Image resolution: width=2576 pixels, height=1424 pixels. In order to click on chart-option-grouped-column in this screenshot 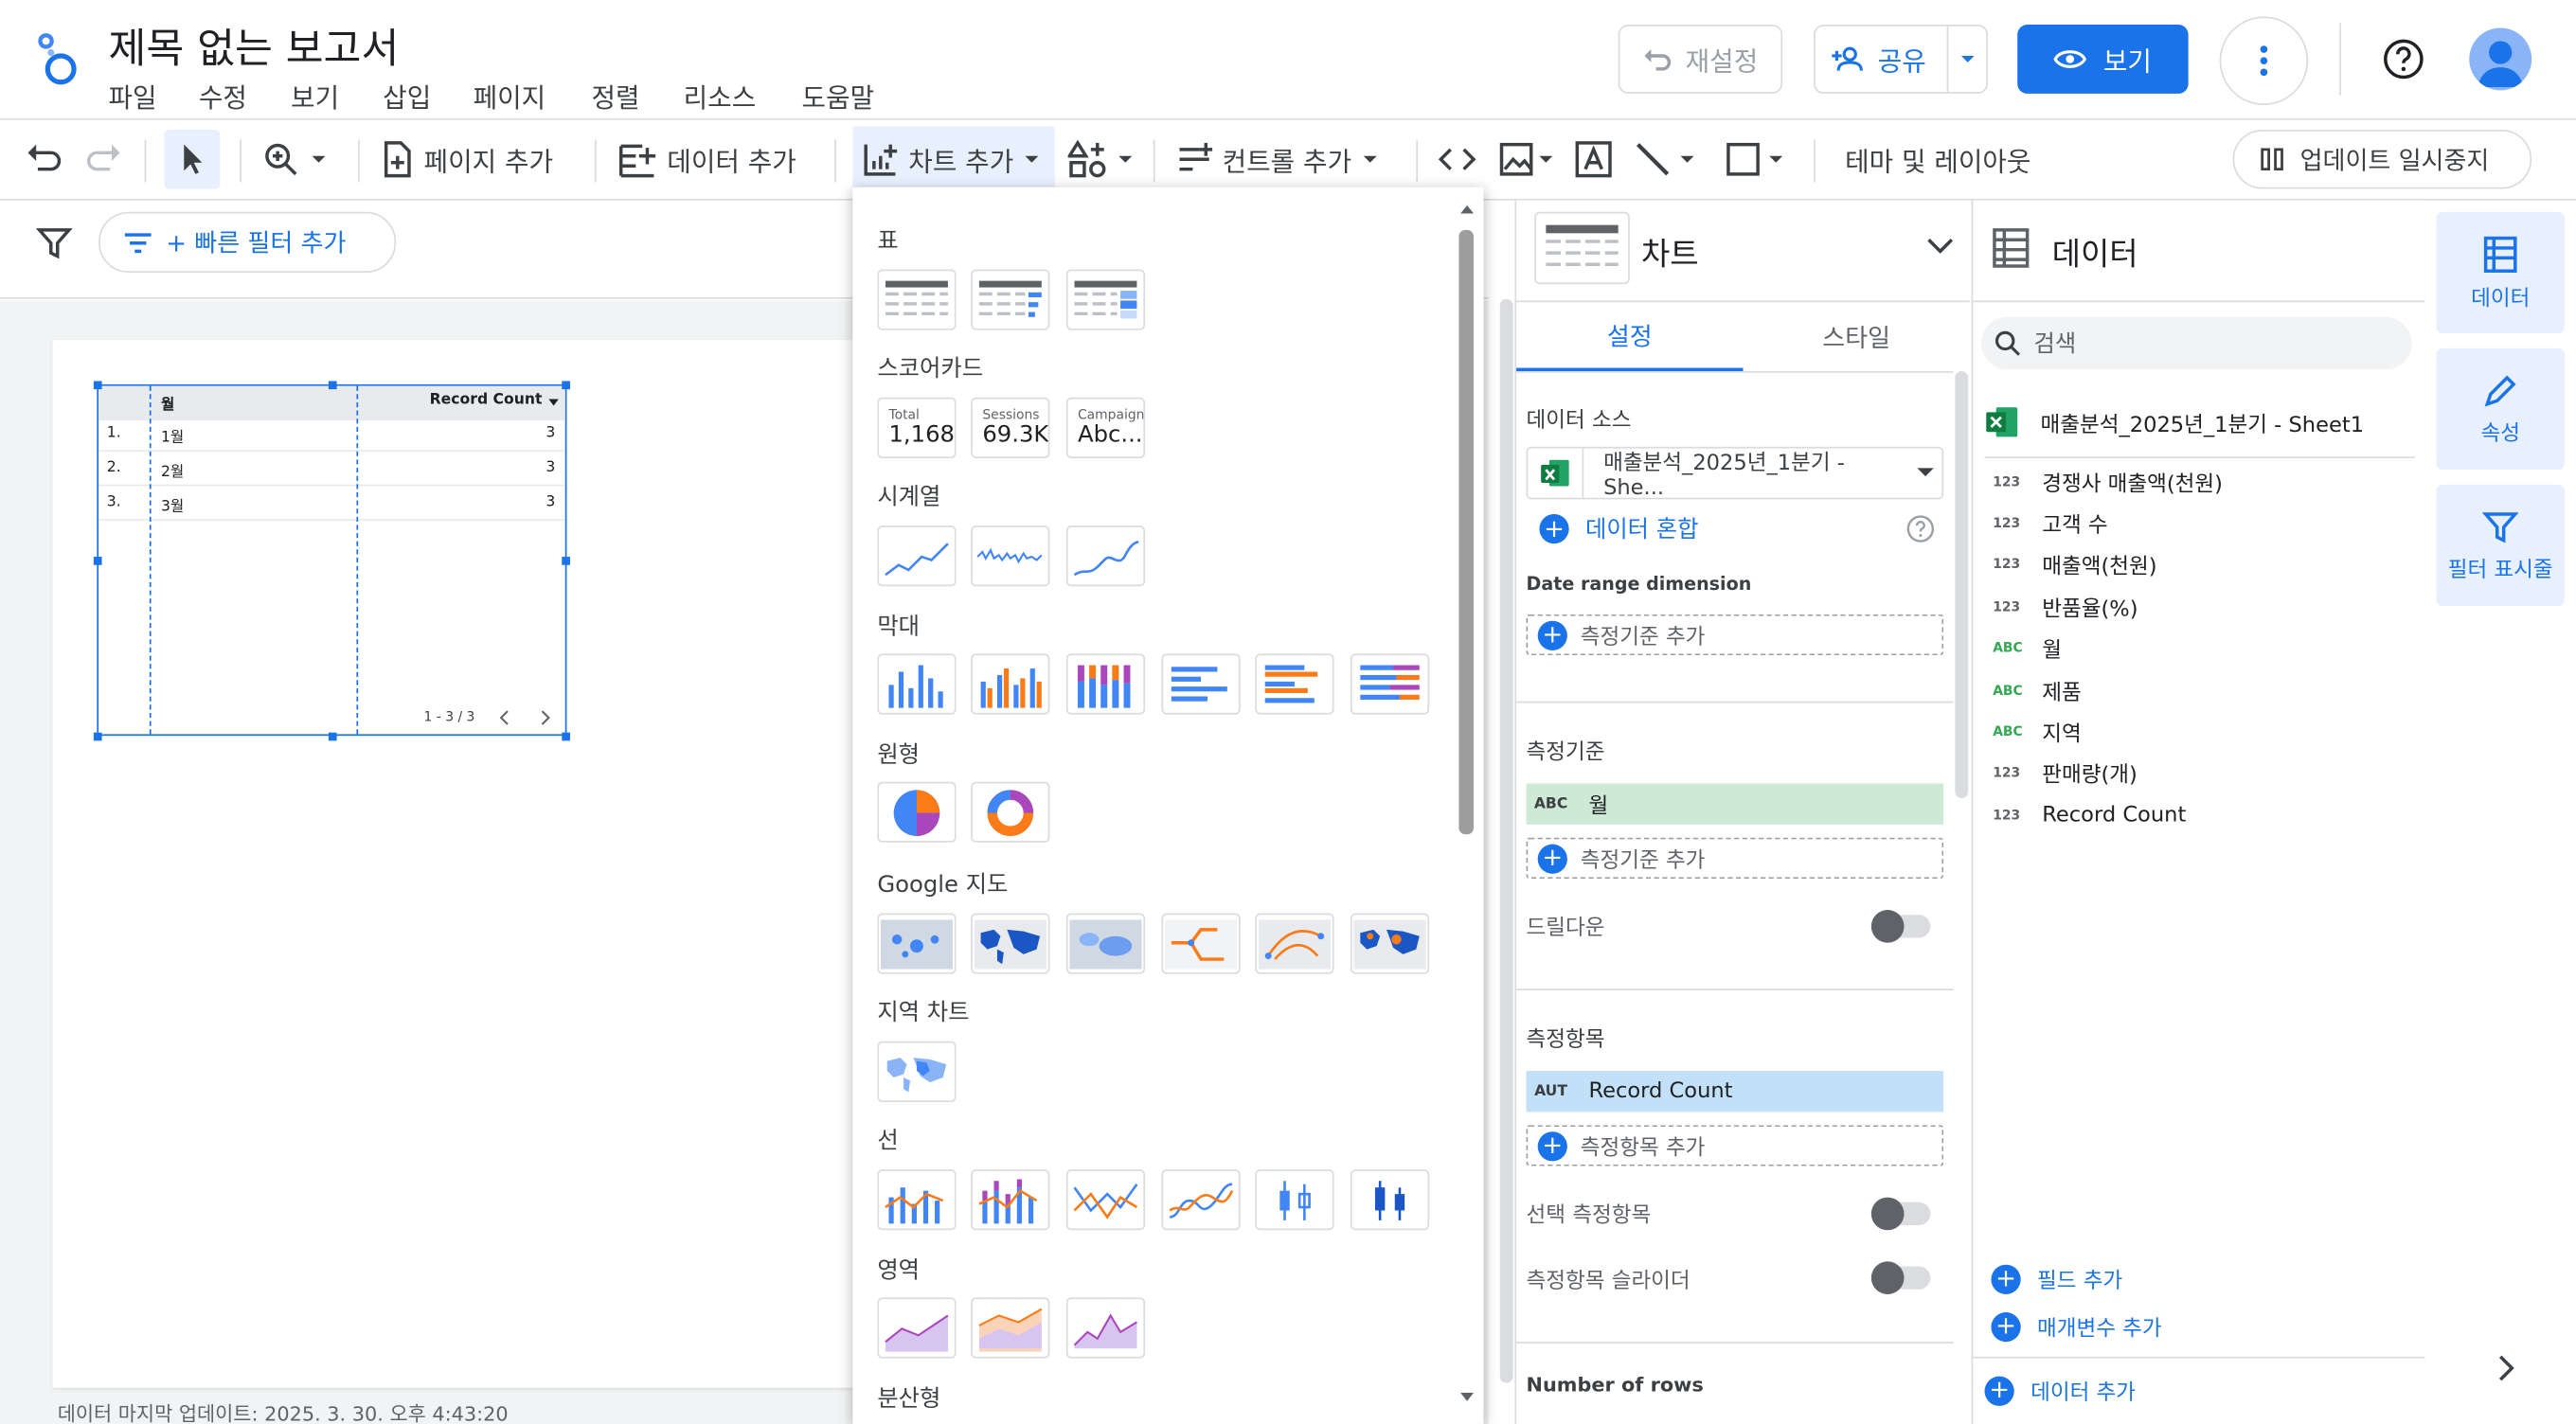, I will do `click(1010, 684)`.